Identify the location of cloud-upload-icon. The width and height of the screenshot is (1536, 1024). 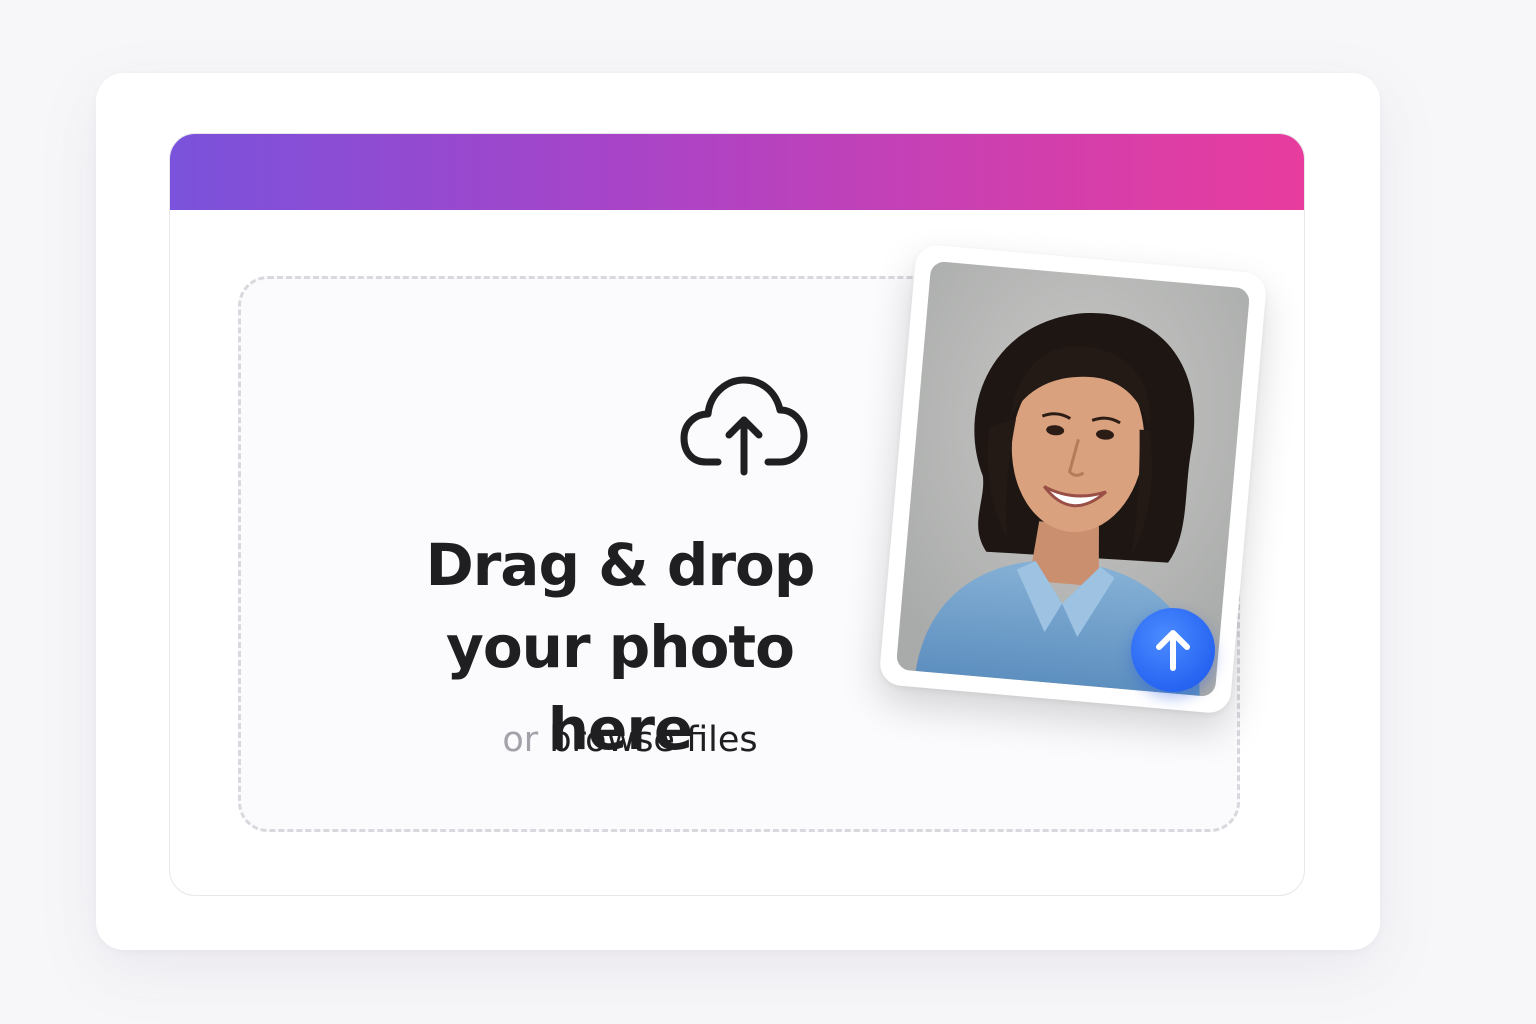
(744, 426).